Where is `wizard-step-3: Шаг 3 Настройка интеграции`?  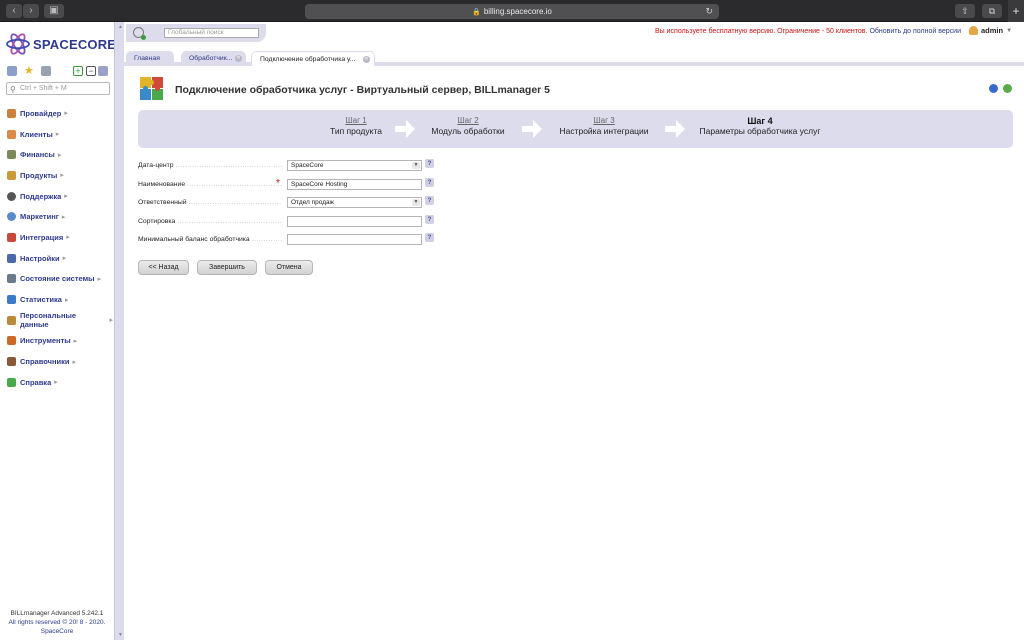 wizard-step-3: Шаг 3 Настройка интеграции is located at coordinates (604, 126).